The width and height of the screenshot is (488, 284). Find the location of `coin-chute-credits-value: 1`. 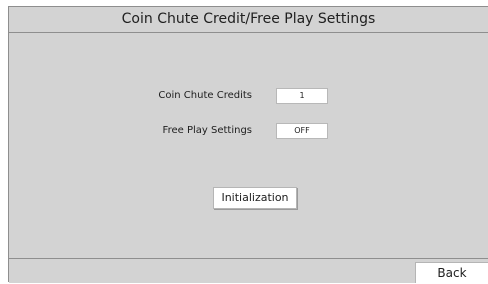

coin-chute-credits-value: 1 is located at coordinates (302, 96).